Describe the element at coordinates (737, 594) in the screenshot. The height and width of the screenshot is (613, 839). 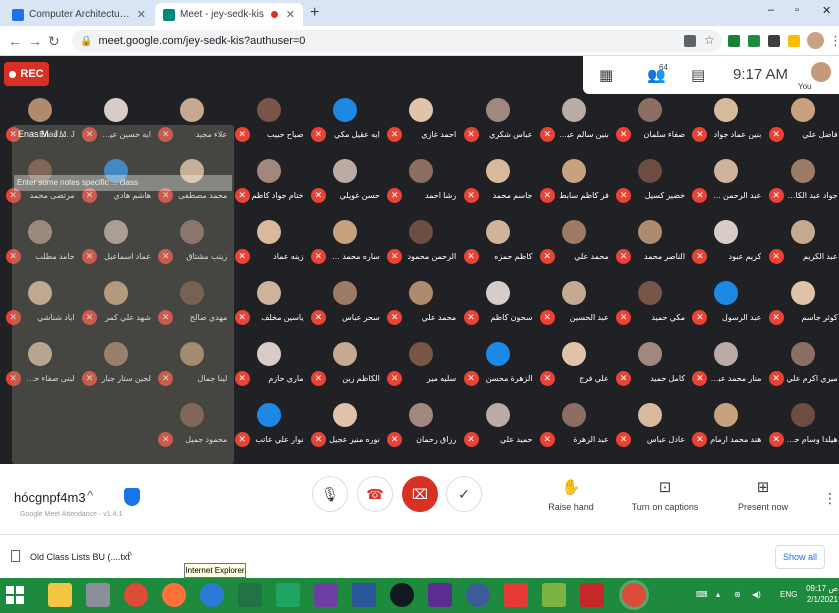
I see `network-icon: ⊛` at that location.